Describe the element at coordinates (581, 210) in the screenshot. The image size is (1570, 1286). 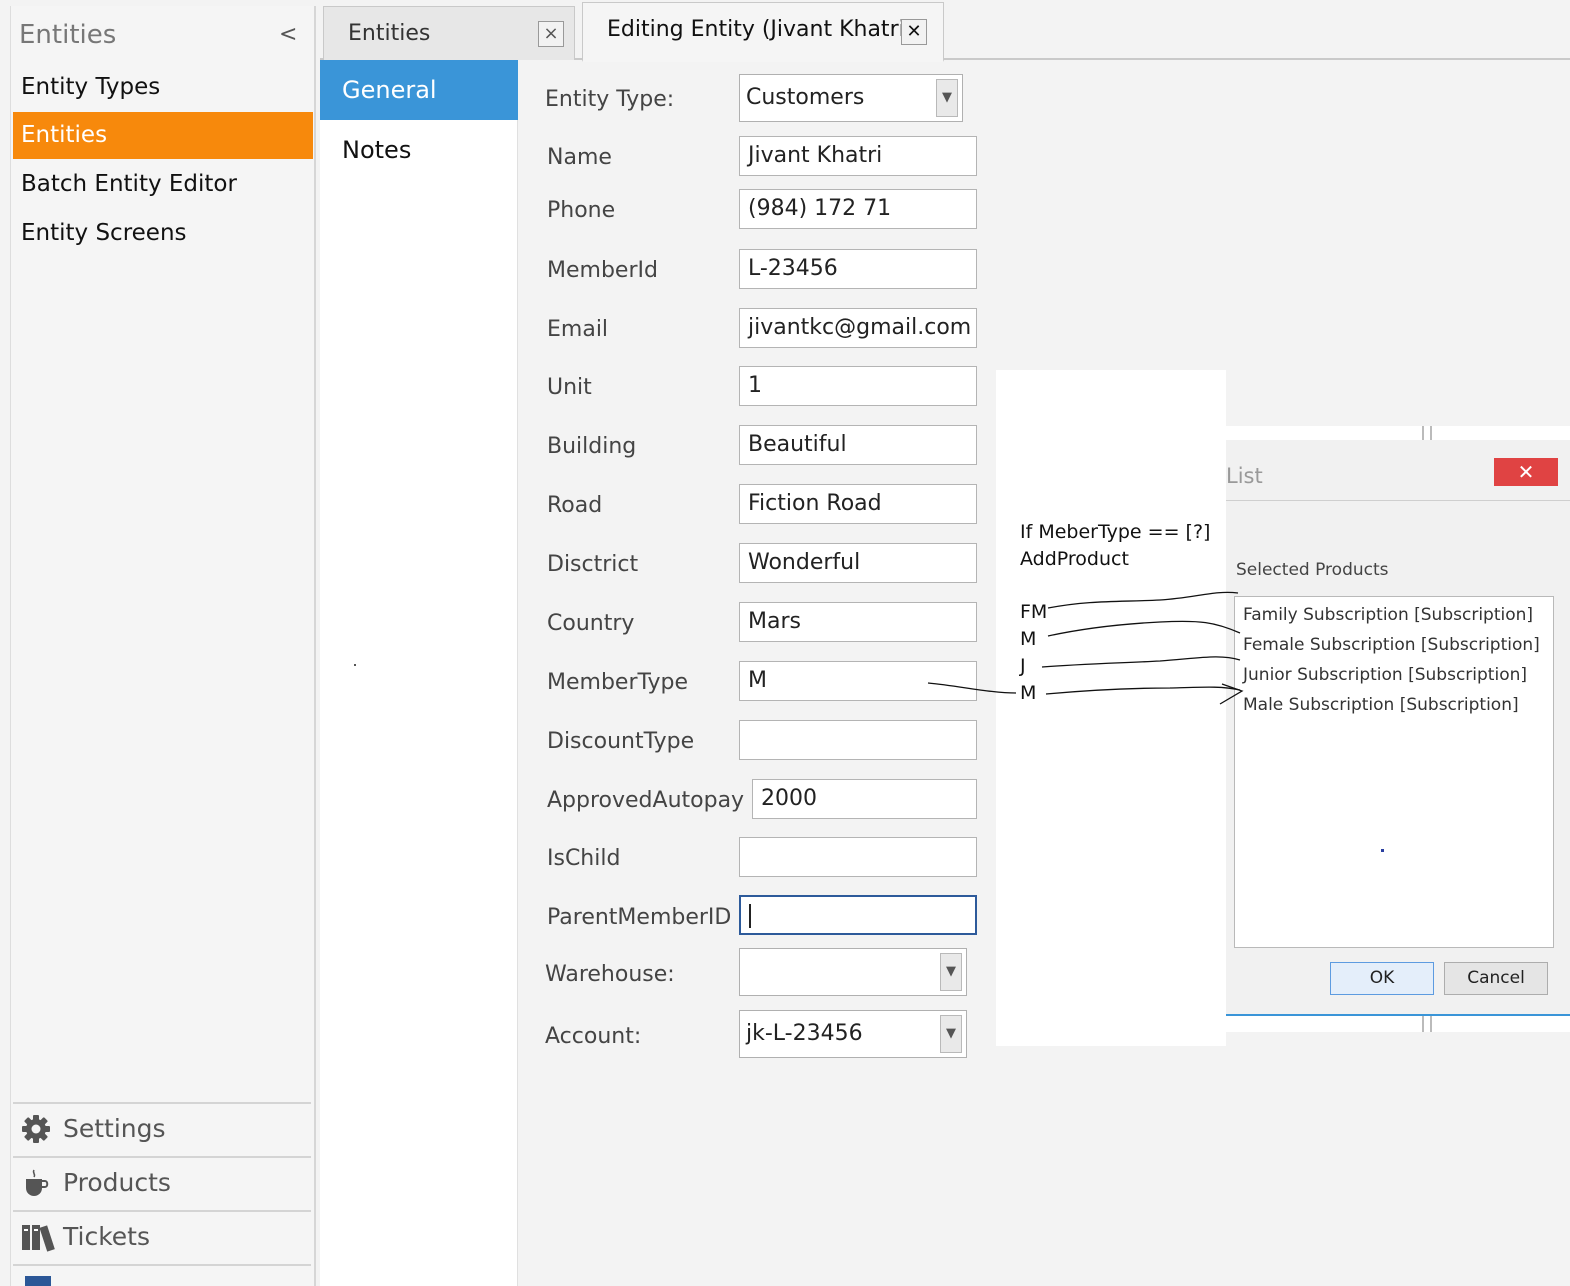
I see `field-label-phone: Phone` at that location.